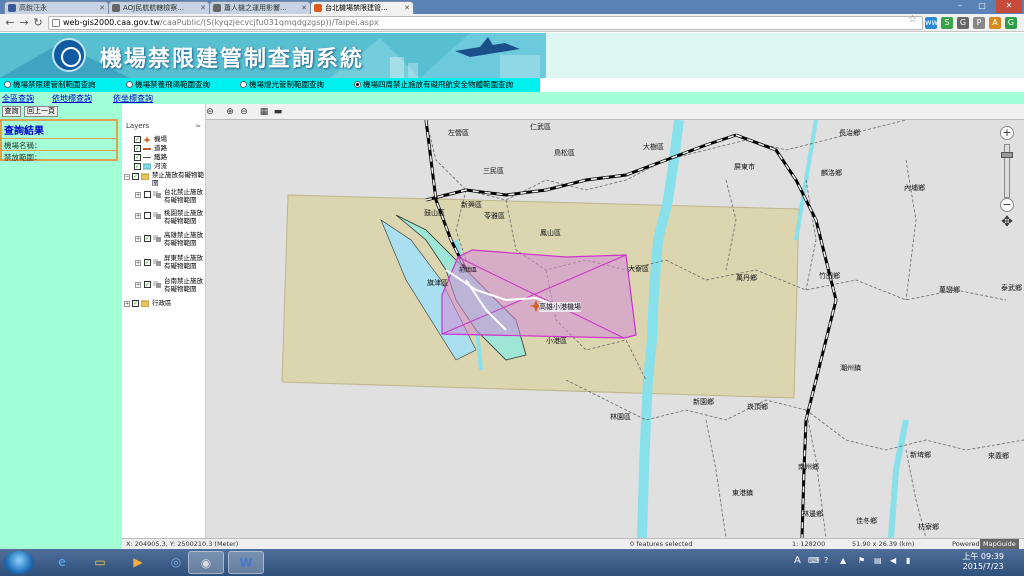 The width and height of the screenshot is (1024, 576). I want to click on back-page-button: 回上一頁, so click(41, 111).